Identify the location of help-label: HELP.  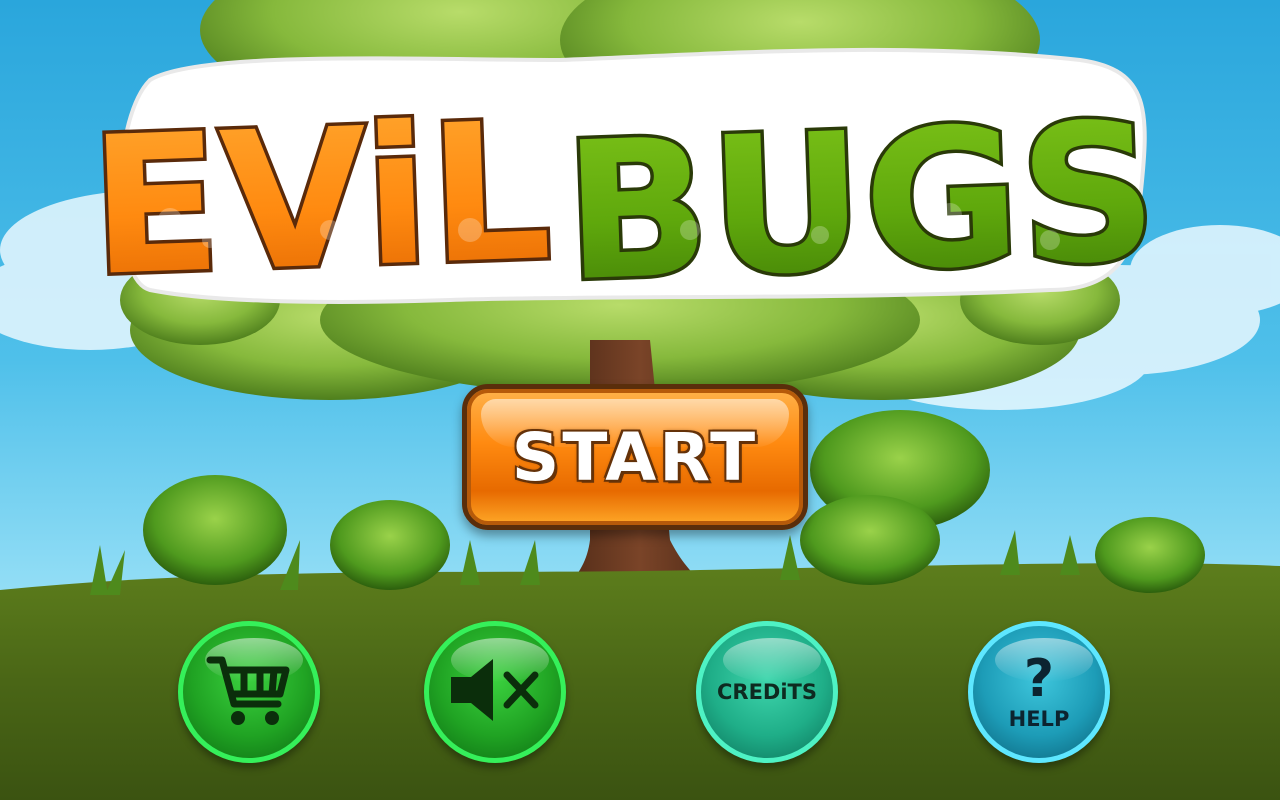
(1039, 719).